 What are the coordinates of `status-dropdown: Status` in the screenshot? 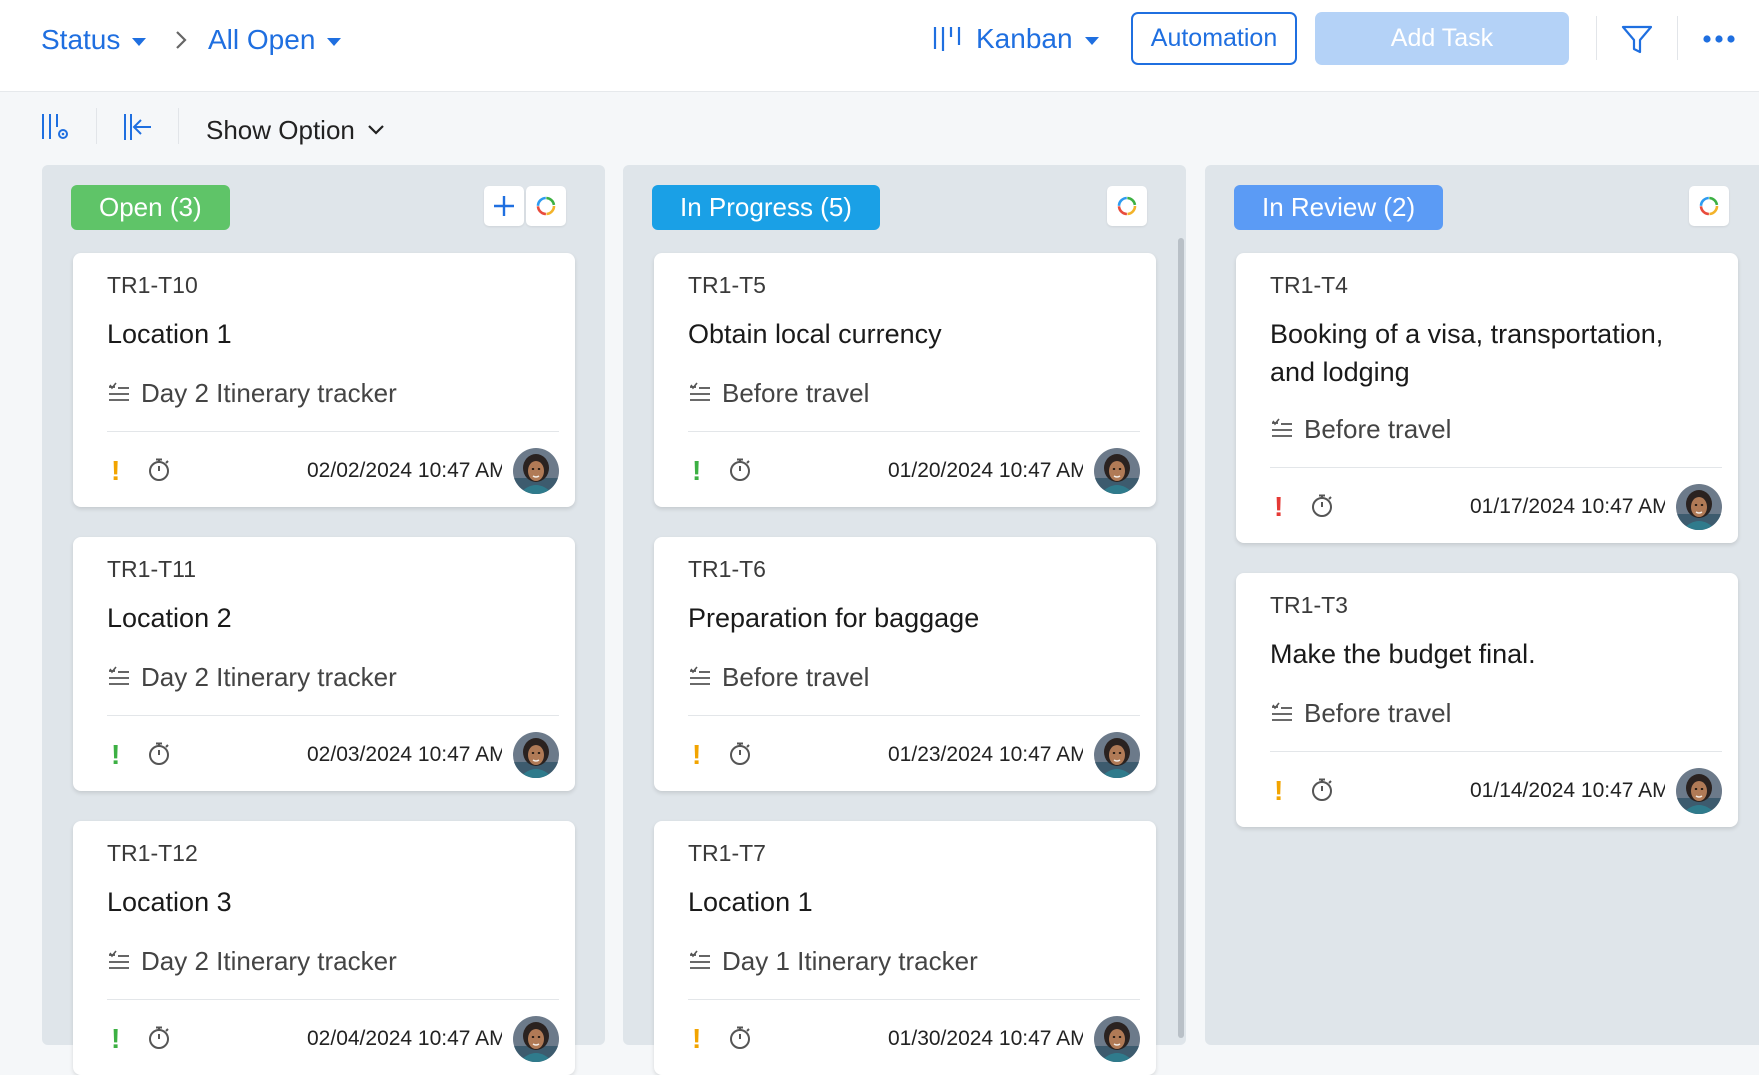 It's located at (94, 40).